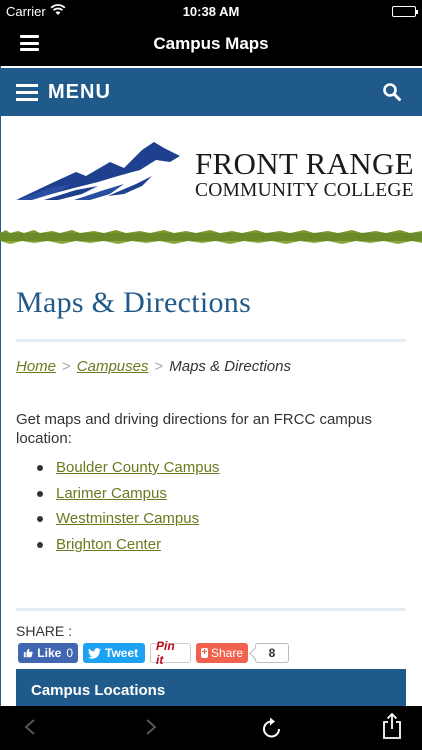 Image resolution: width=422 pixels, height=750 pixels. What do you see at coordinates (204, 652) in the screenshot?
I see `plus-icon: +` at bounding box center [204, 652].